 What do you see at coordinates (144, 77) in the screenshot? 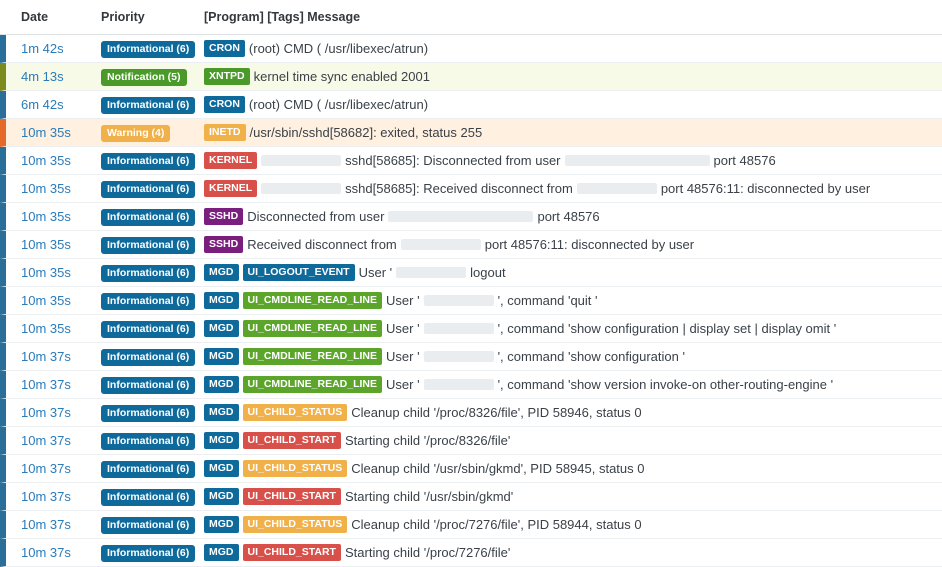
I see `priority-badge: Notification (5)` at bounding box center [144, 77].